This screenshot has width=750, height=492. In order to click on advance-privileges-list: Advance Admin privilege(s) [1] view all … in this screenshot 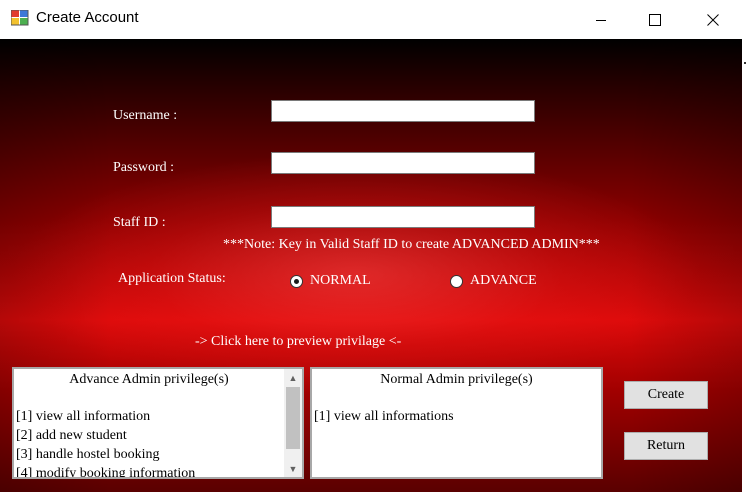, I will do `click(158, 423)`.